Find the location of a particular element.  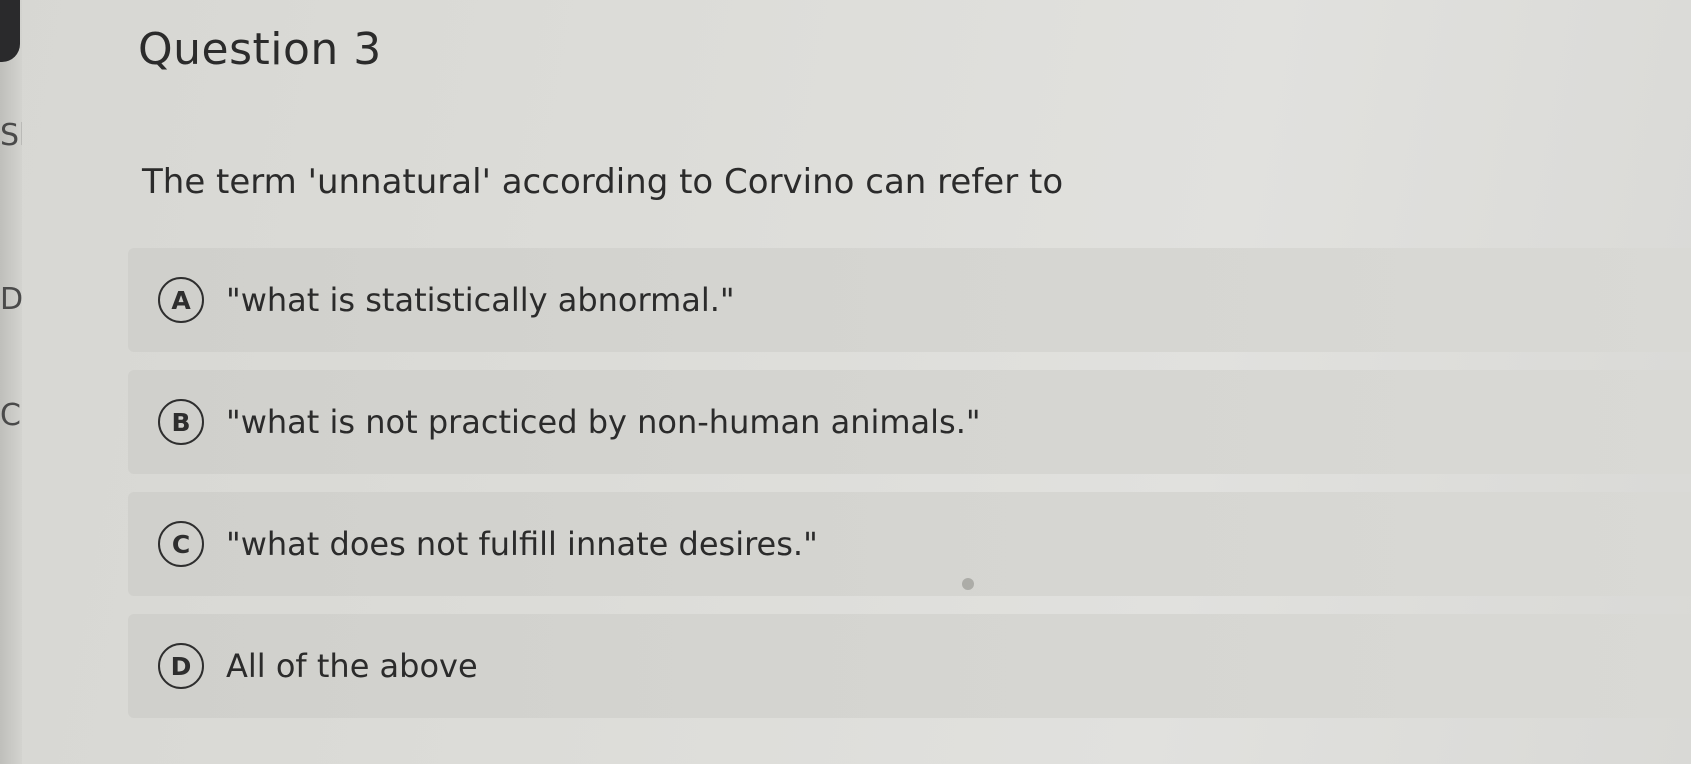

edge-cut-text: Sl is located at coordinates (11, 135).